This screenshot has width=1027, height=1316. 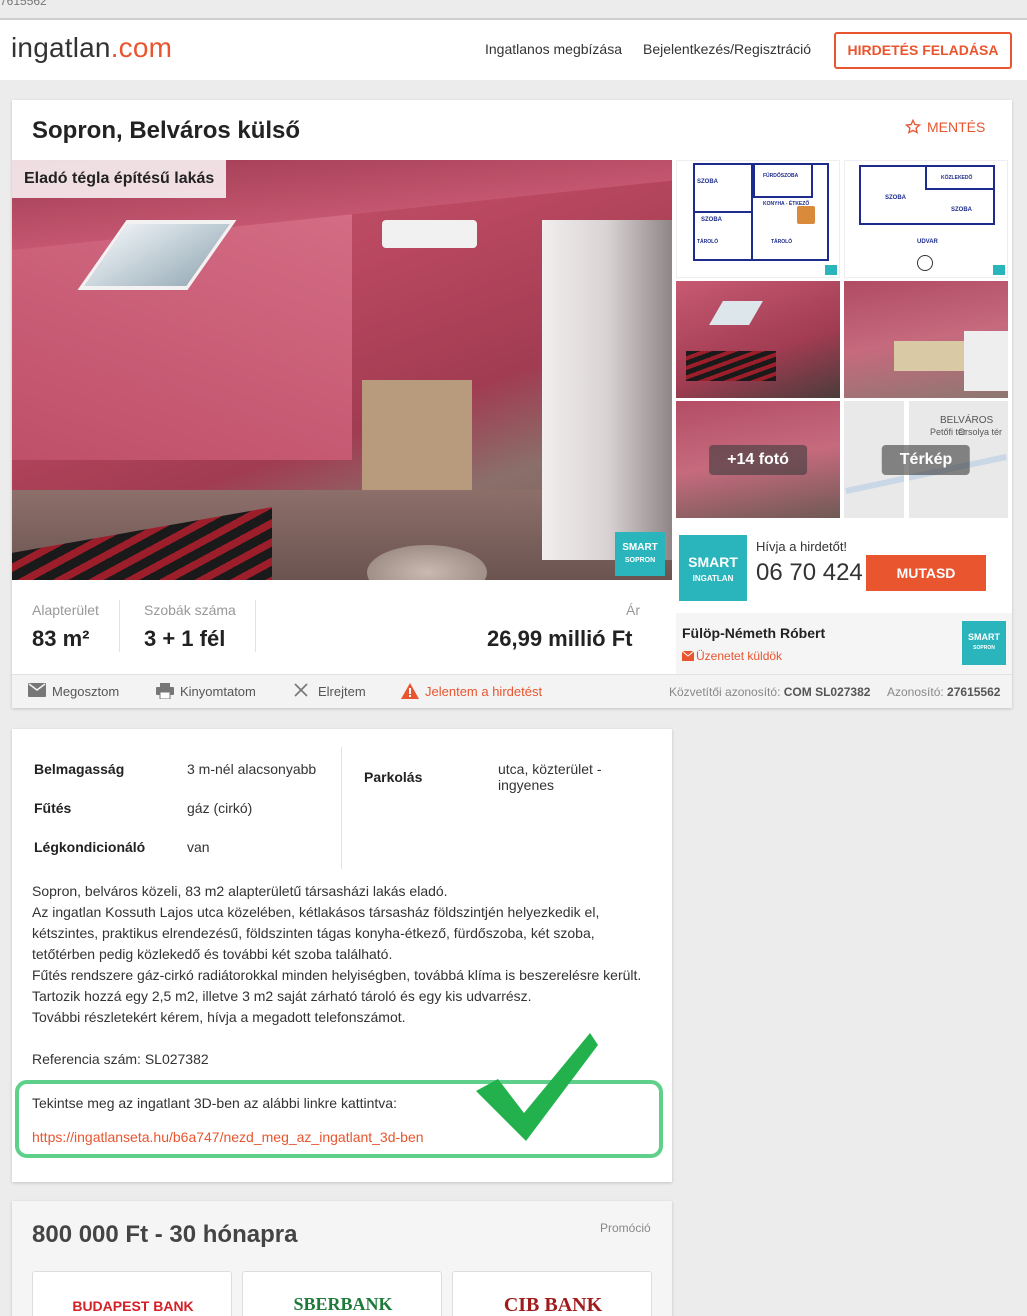 I want to click on listing-id: Azonosító: 27615562, so click(x=944, y=692).